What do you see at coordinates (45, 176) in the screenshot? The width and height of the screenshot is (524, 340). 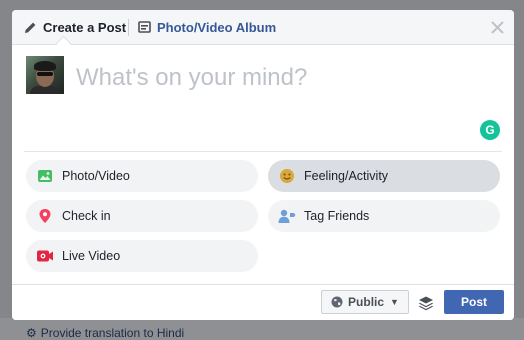 I see `photo-icon` at bounding box center [45, 176].